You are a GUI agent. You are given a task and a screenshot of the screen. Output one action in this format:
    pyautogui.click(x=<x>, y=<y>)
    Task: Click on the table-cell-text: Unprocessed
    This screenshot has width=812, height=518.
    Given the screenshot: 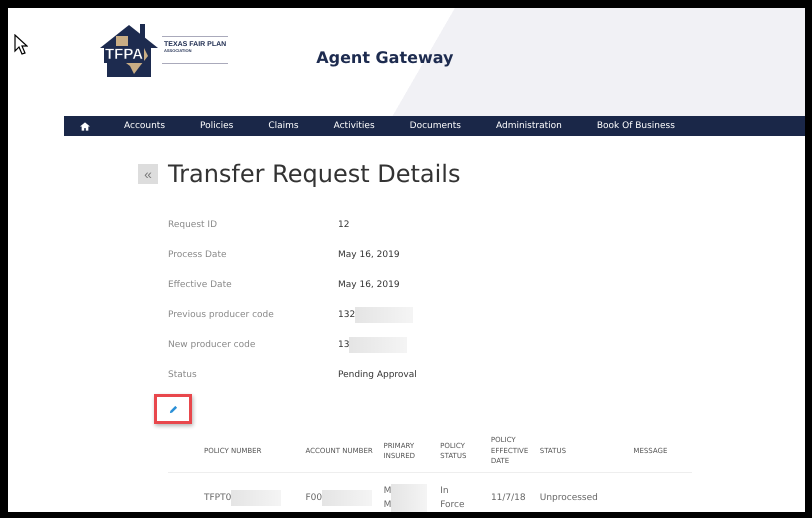 What is the action you would take?
    pyautogui.click(x=569, y=498)
    